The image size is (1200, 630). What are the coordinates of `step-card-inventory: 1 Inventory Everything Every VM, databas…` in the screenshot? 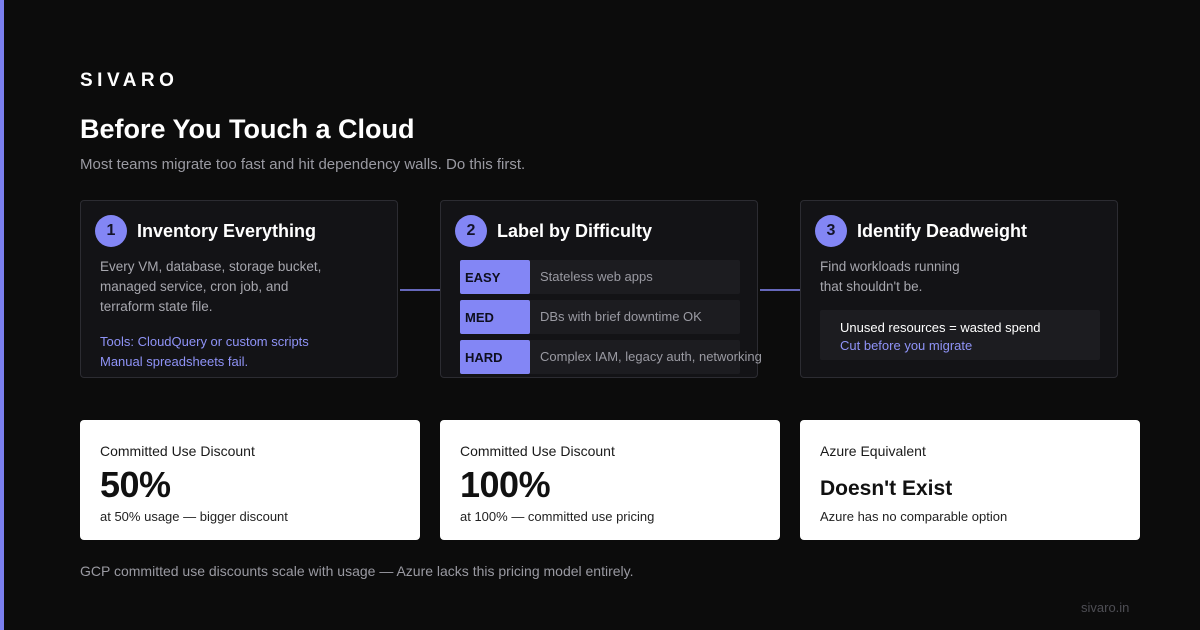 It's located at (239, 289).